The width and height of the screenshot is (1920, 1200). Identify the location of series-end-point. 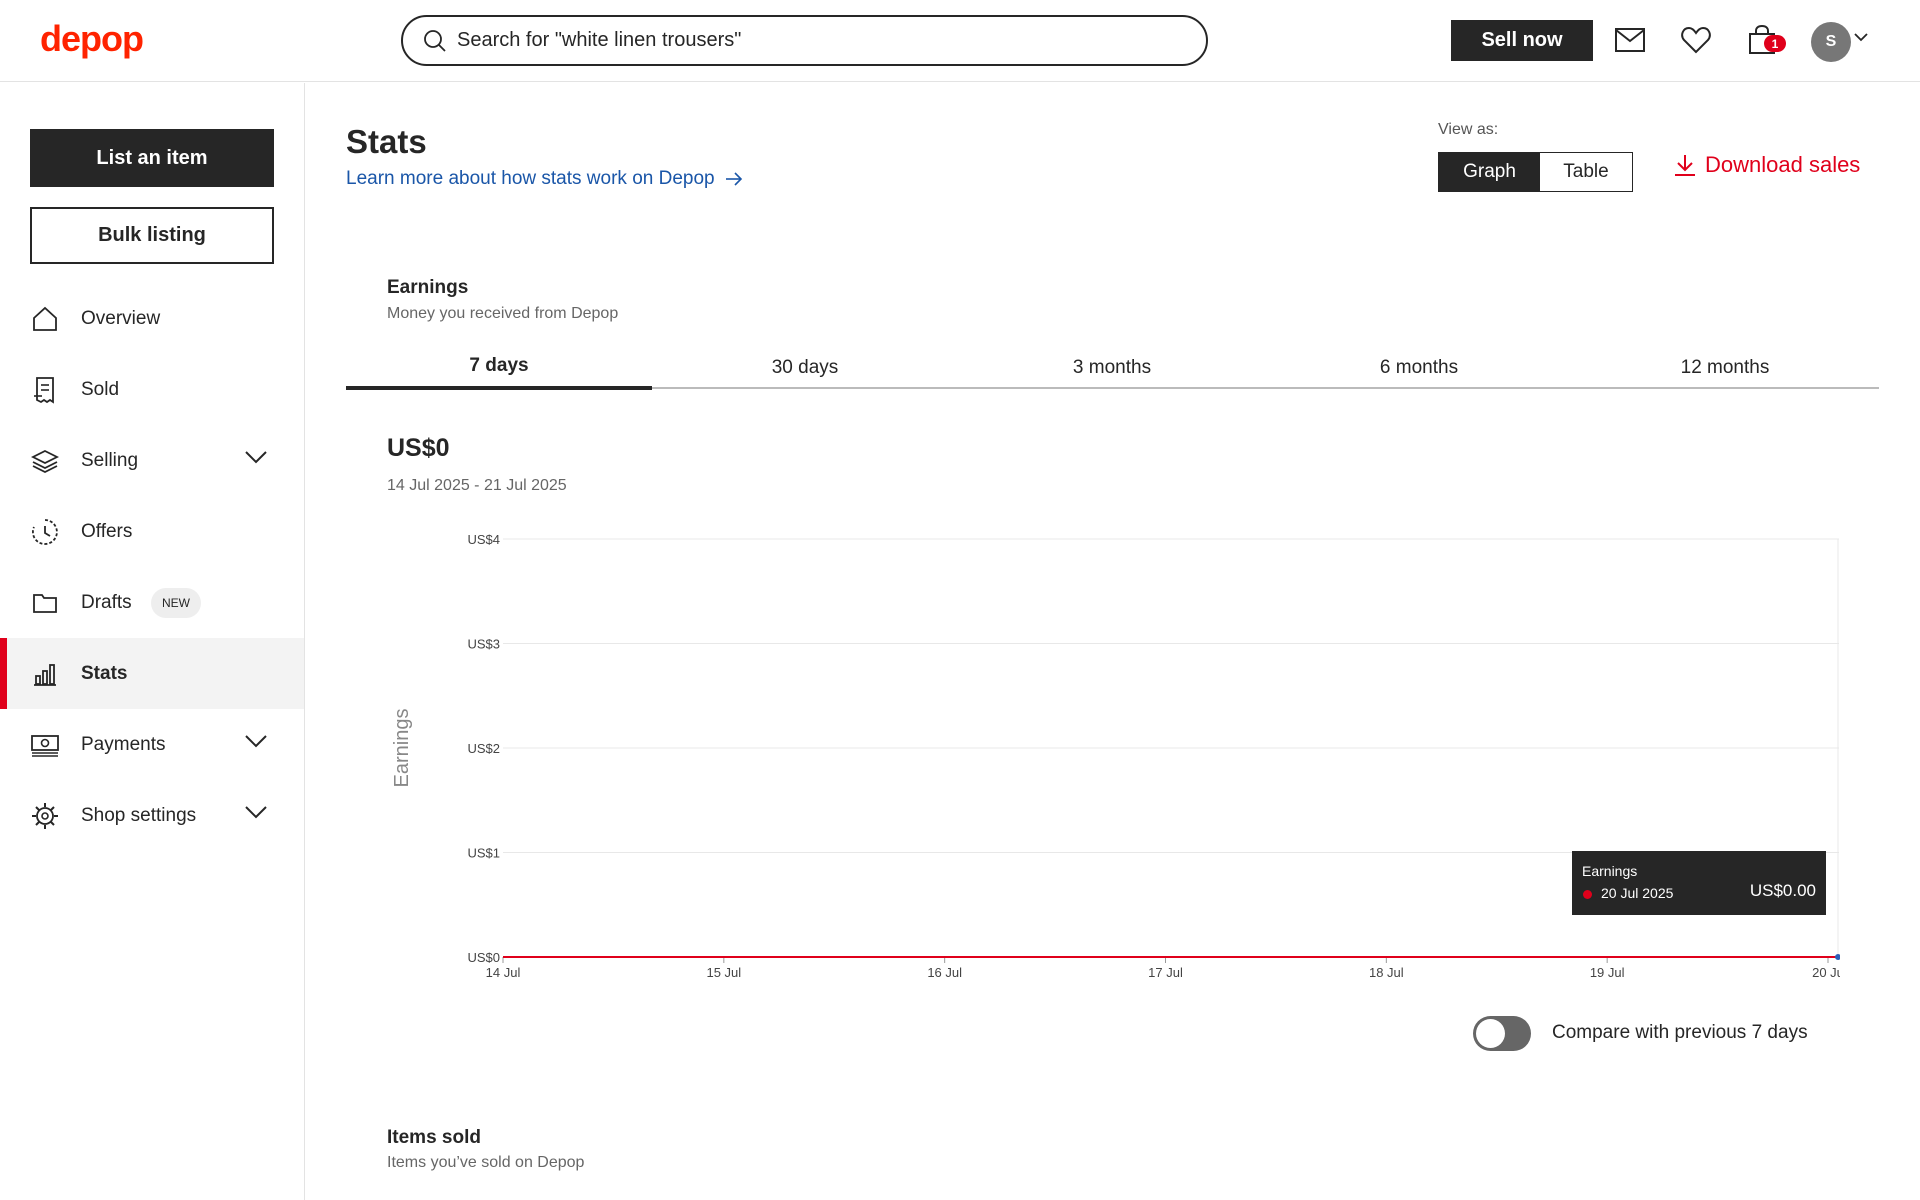
(1838, 957).